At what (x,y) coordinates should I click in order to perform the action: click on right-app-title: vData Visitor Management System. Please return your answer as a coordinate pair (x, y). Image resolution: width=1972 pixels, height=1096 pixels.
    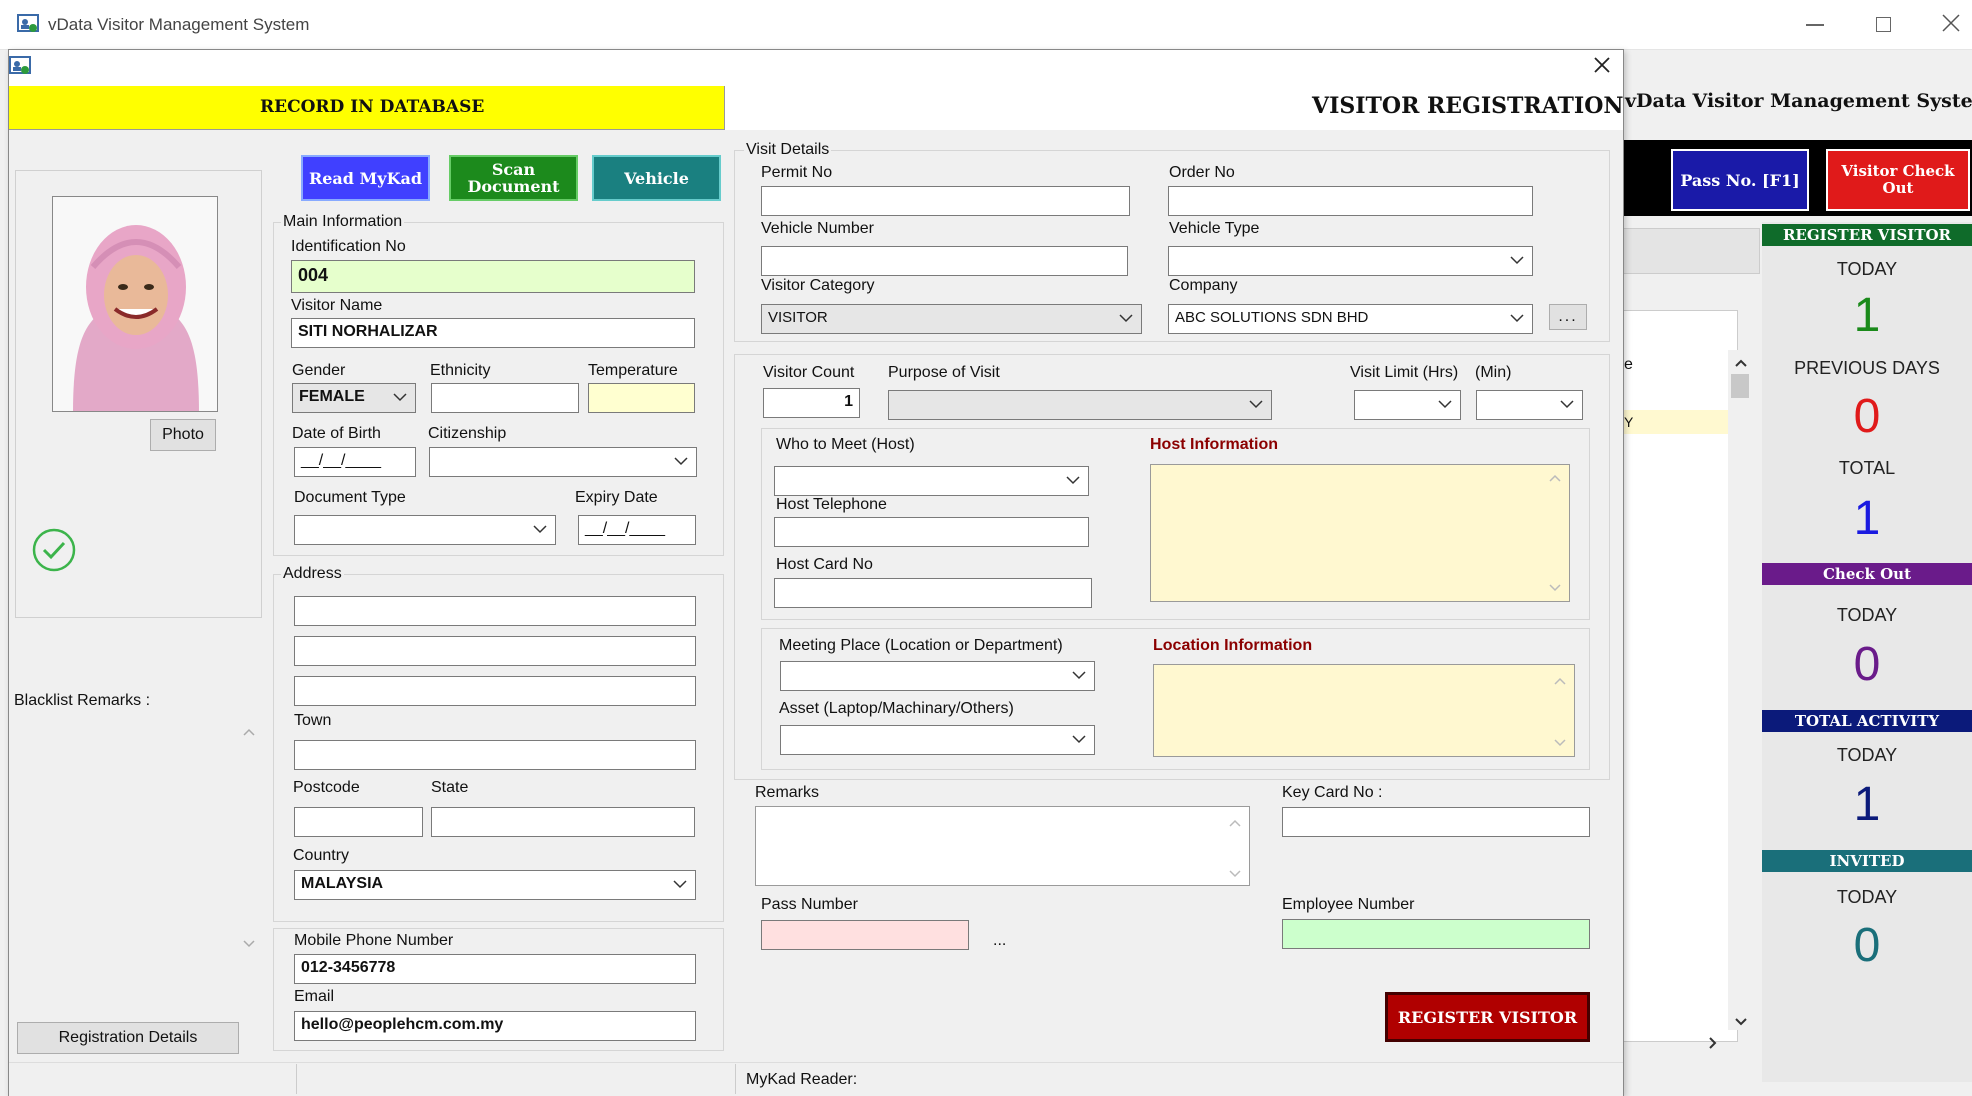
    Looking at the image, I should click on (1798, 101).